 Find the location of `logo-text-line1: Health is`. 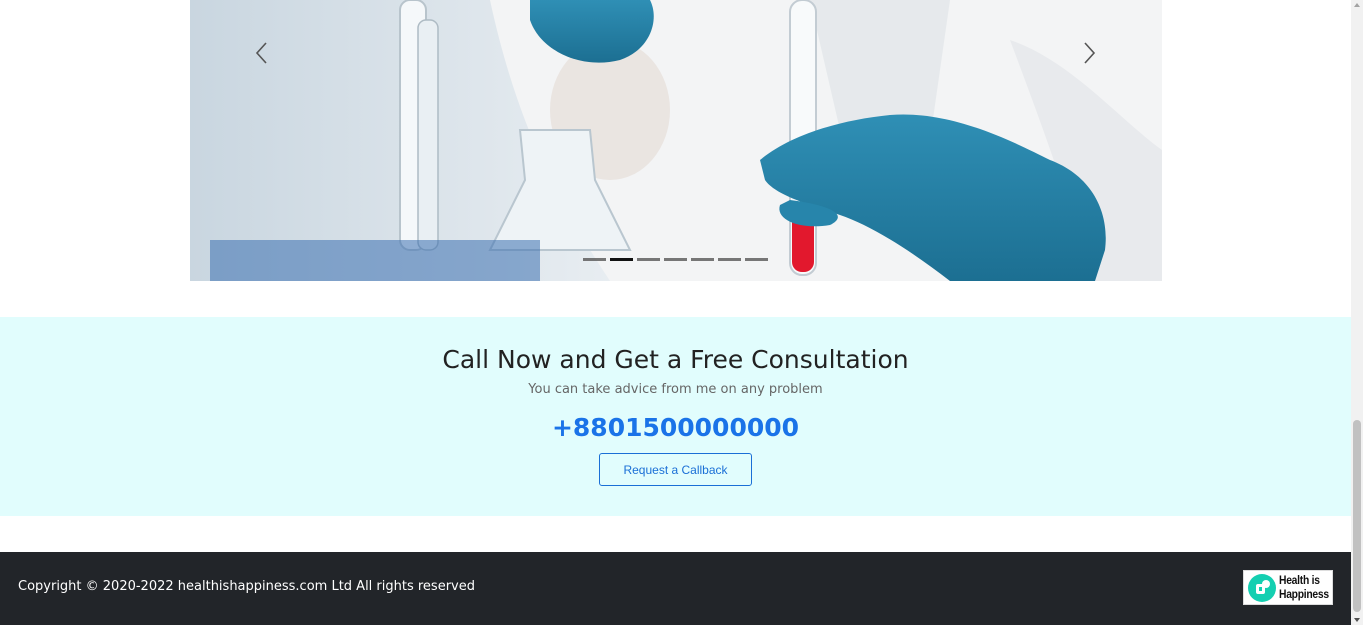

logo-text-line1: Health is is located at coordinates (1299, 580).